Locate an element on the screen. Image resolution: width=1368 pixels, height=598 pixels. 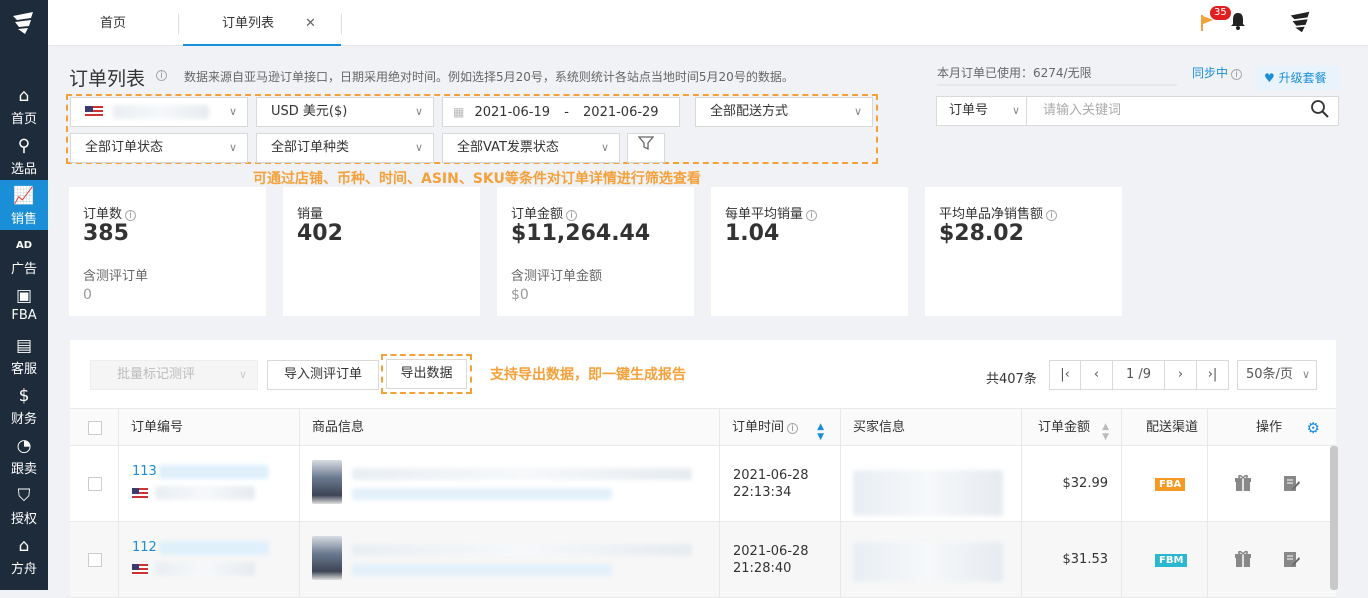
export-data-button: 导出数据 is located at coordinates (426, 374).